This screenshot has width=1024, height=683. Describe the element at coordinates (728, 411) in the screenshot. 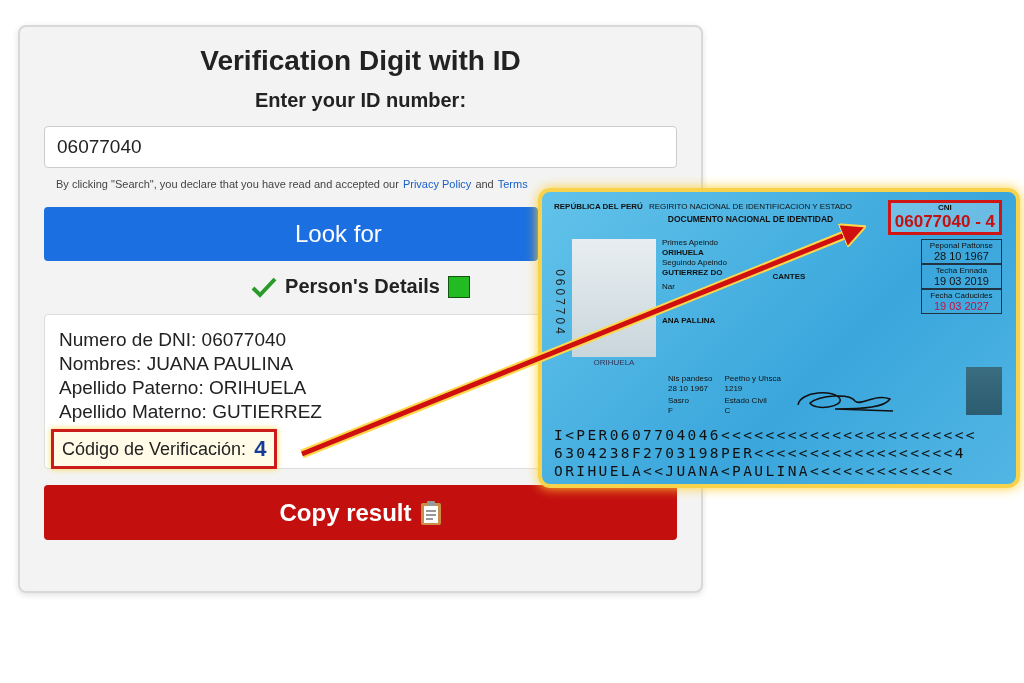

I see `card-field-value: C` at that location.